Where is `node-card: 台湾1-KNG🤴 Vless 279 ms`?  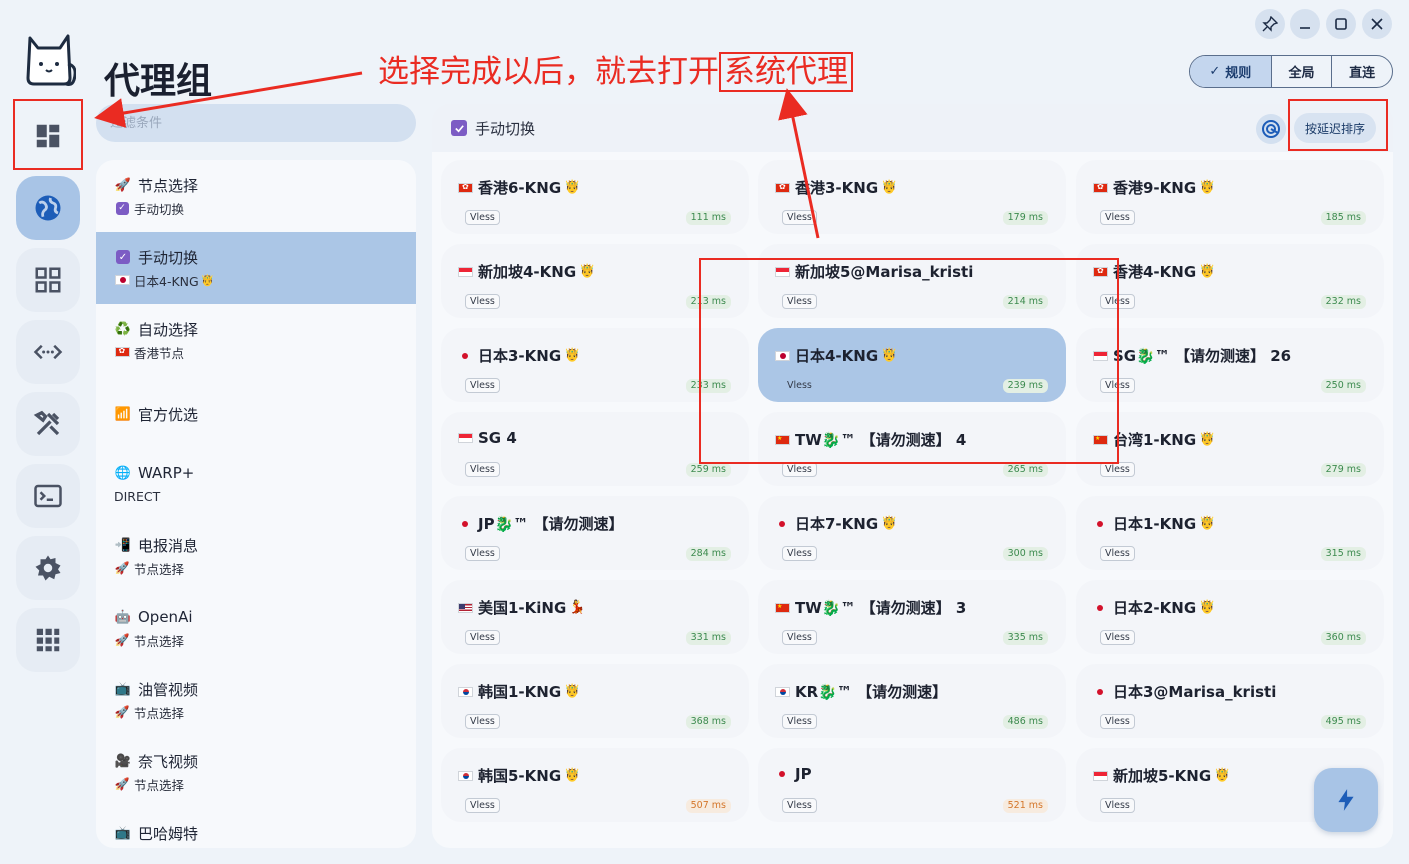
node-card: 台湾1-KNG🤴 Vless 279 ms is located at coordinates (1230, 449).